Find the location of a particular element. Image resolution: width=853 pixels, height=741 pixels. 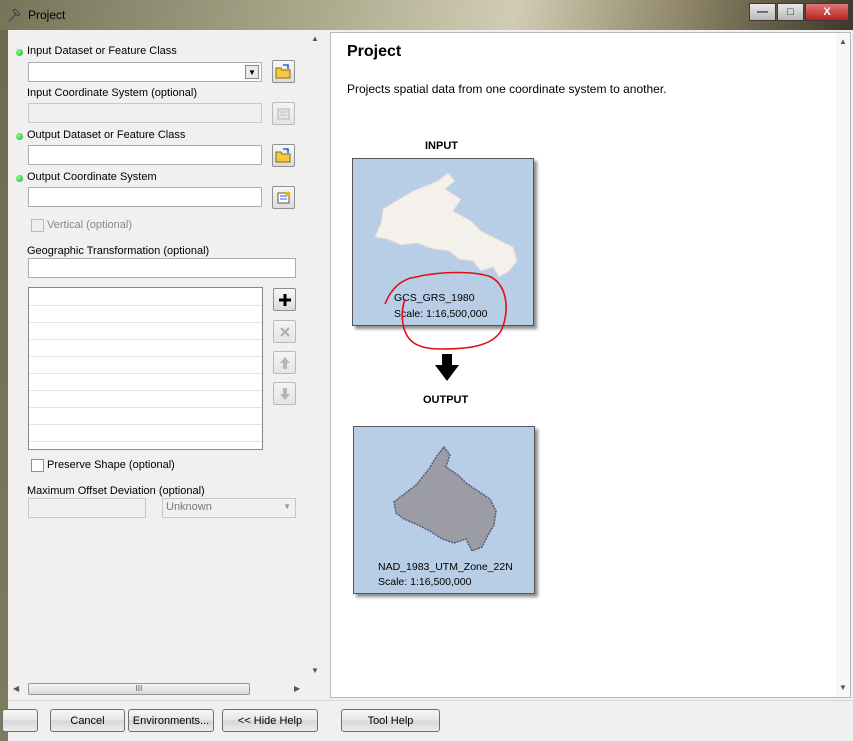

output-scale-text: Scale: 1:16,500,000 is located at coordinates (425, 582).